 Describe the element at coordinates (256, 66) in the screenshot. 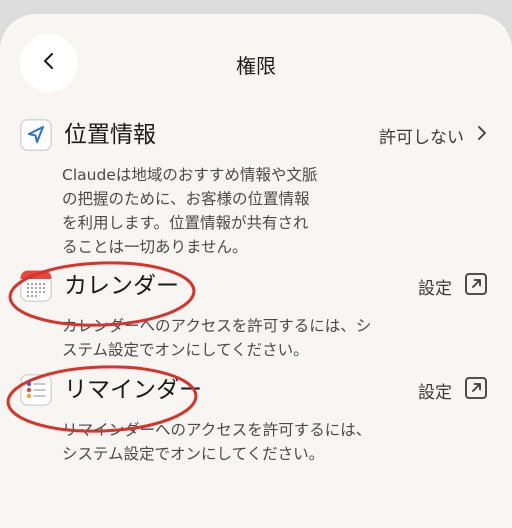

I see `page-title: 権限` at that location.